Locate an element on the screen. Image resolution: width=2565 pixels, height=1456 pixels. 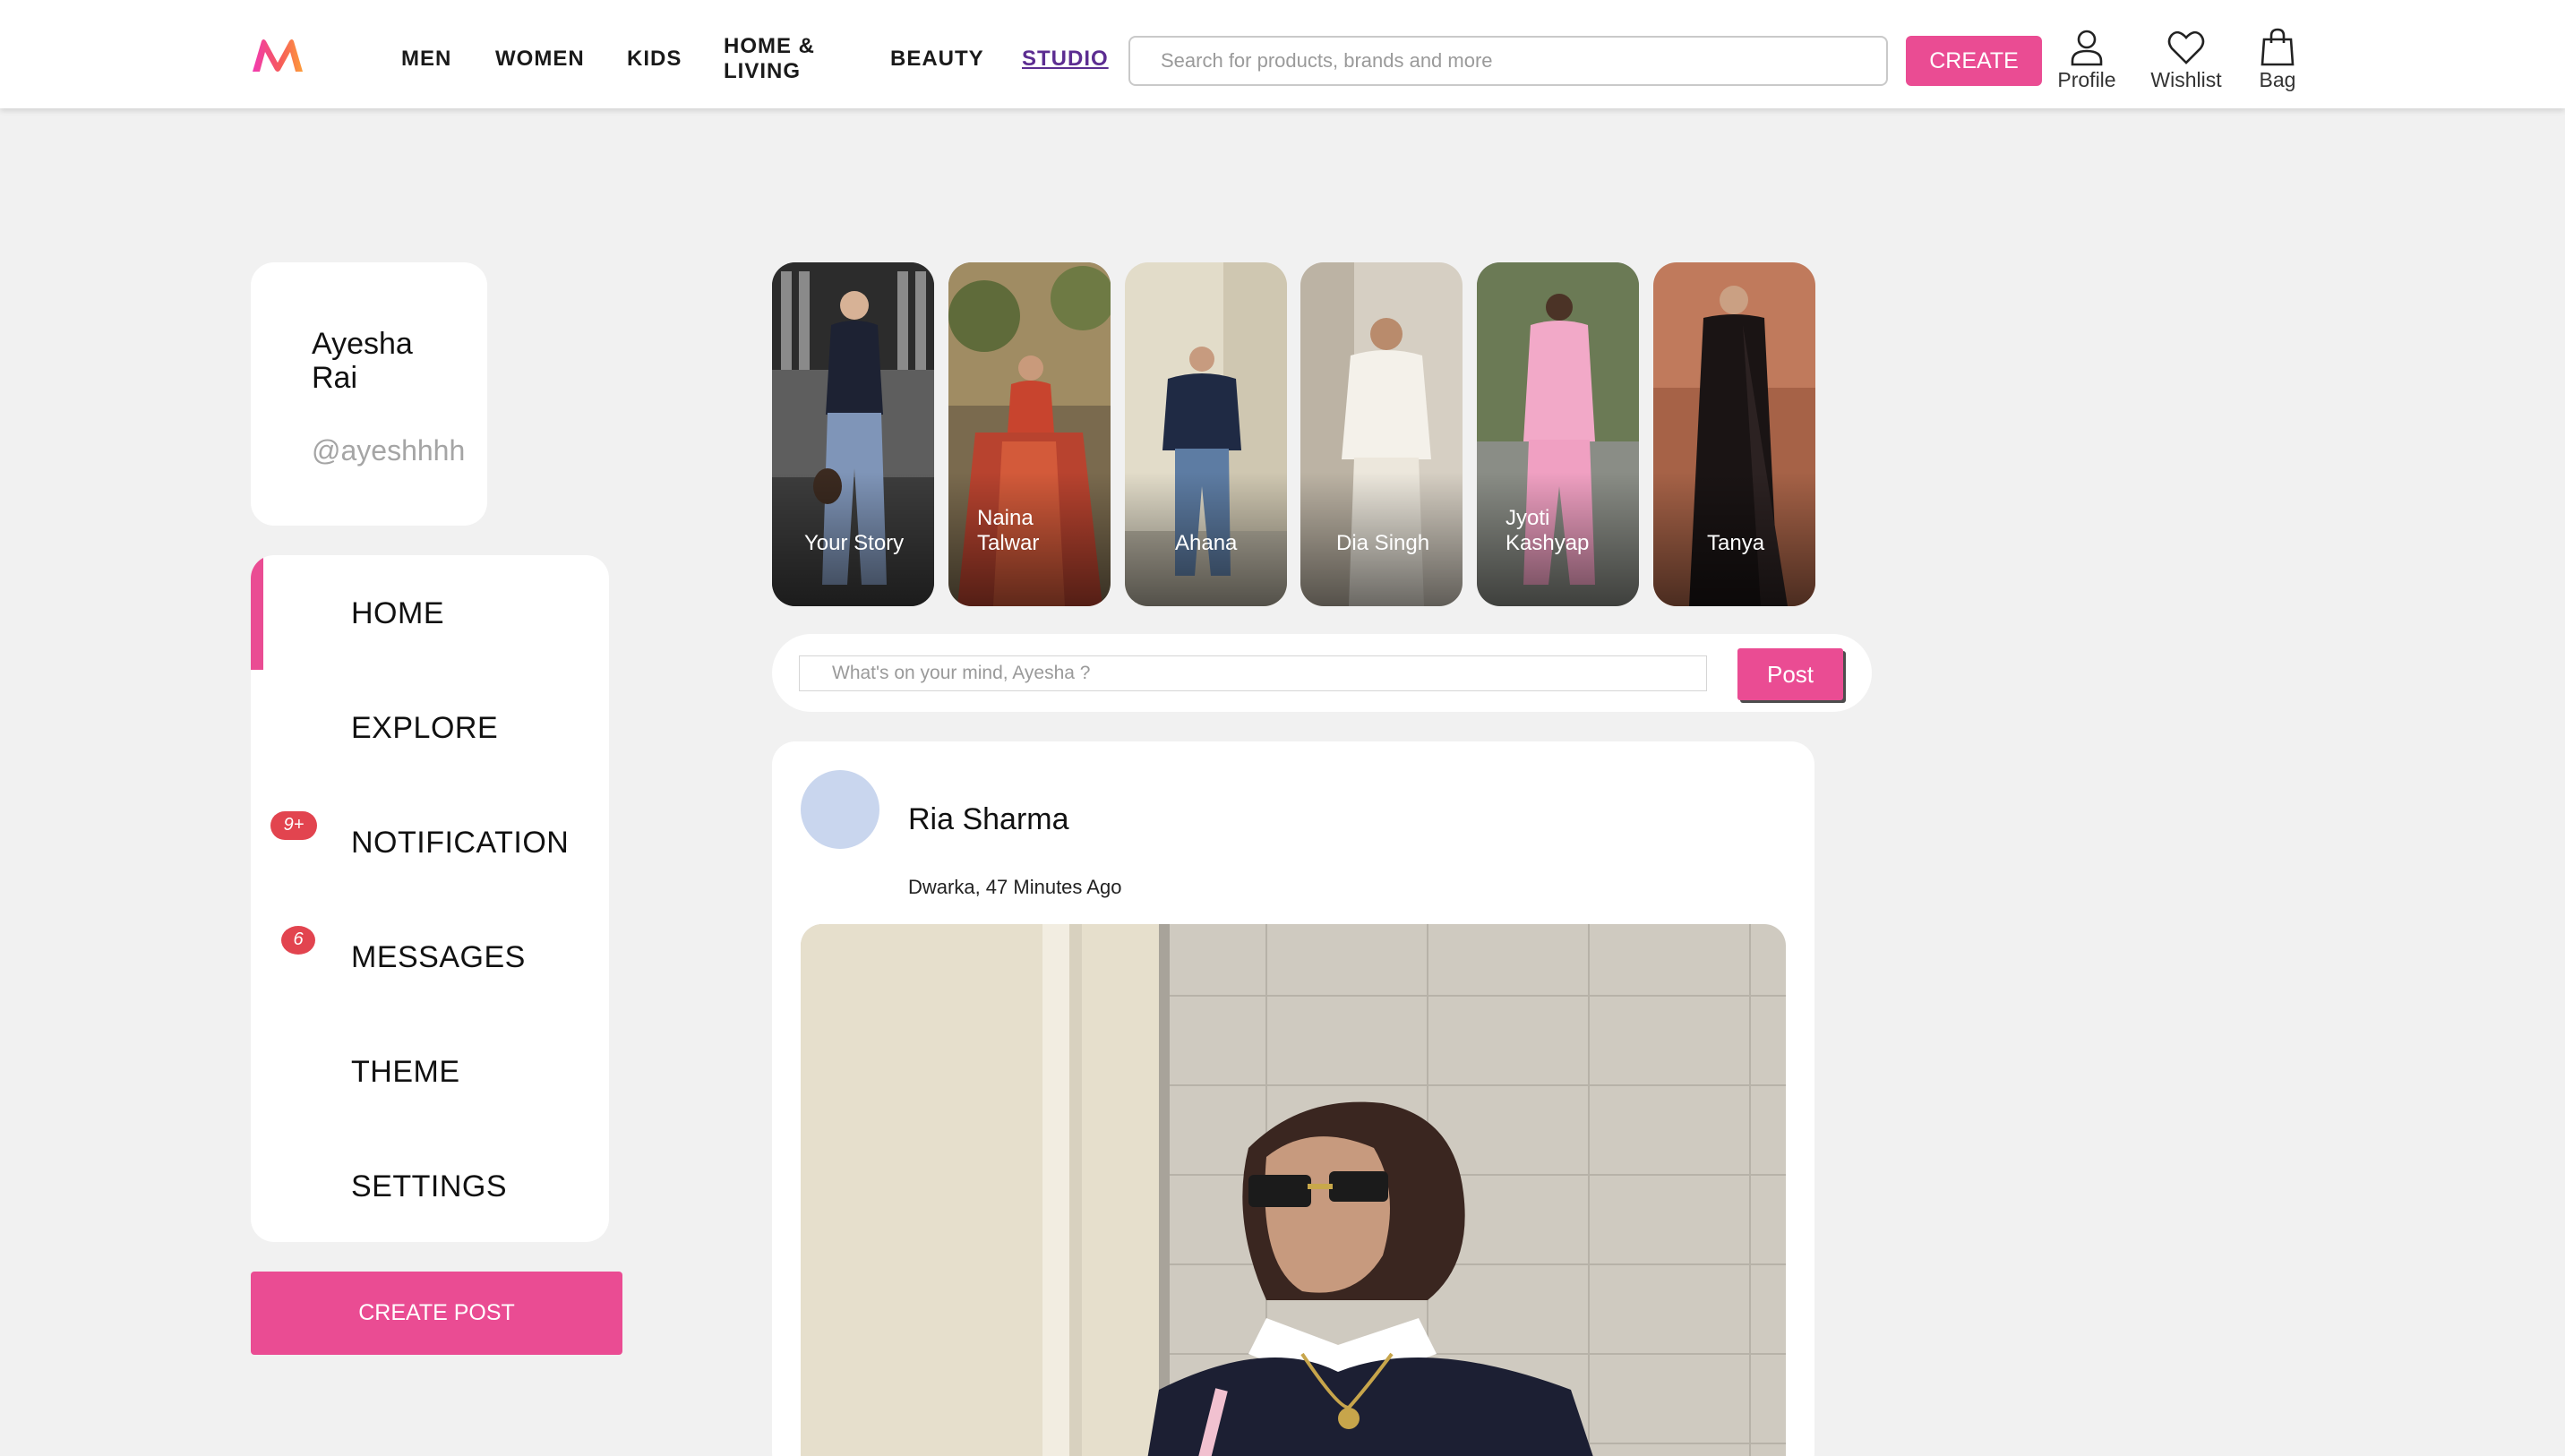
messages-badge: 6 is located at coordinates (298, 940).